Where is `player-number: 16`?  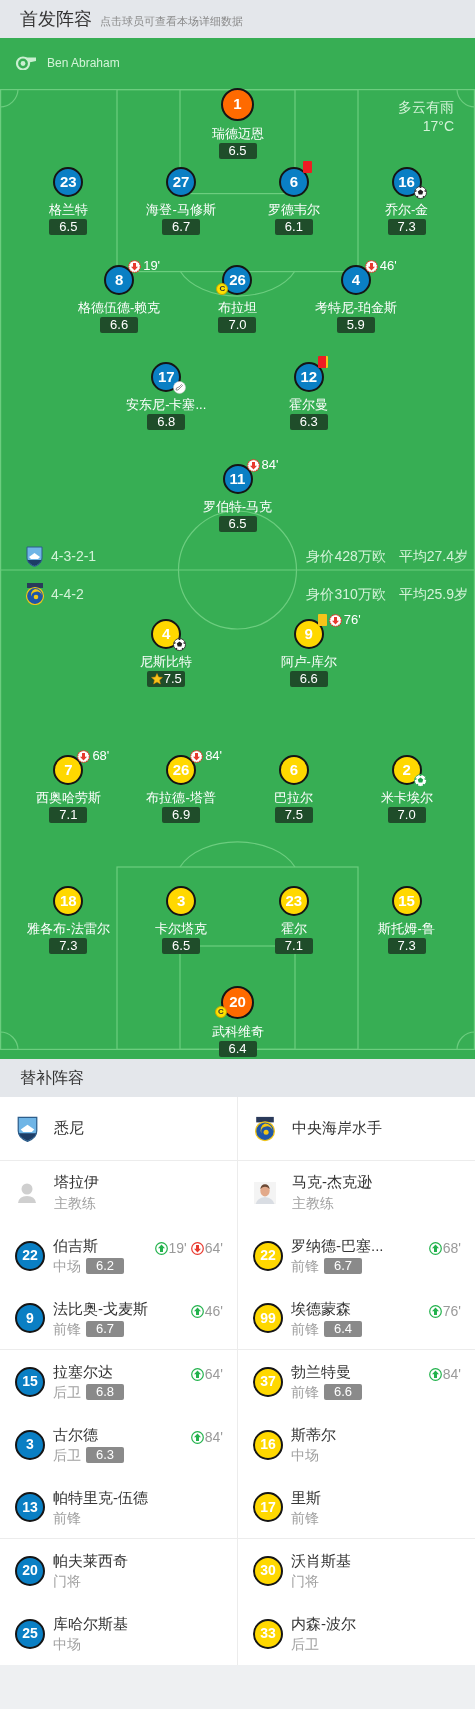 player-number: 16 is located at coordinates (406, 182).